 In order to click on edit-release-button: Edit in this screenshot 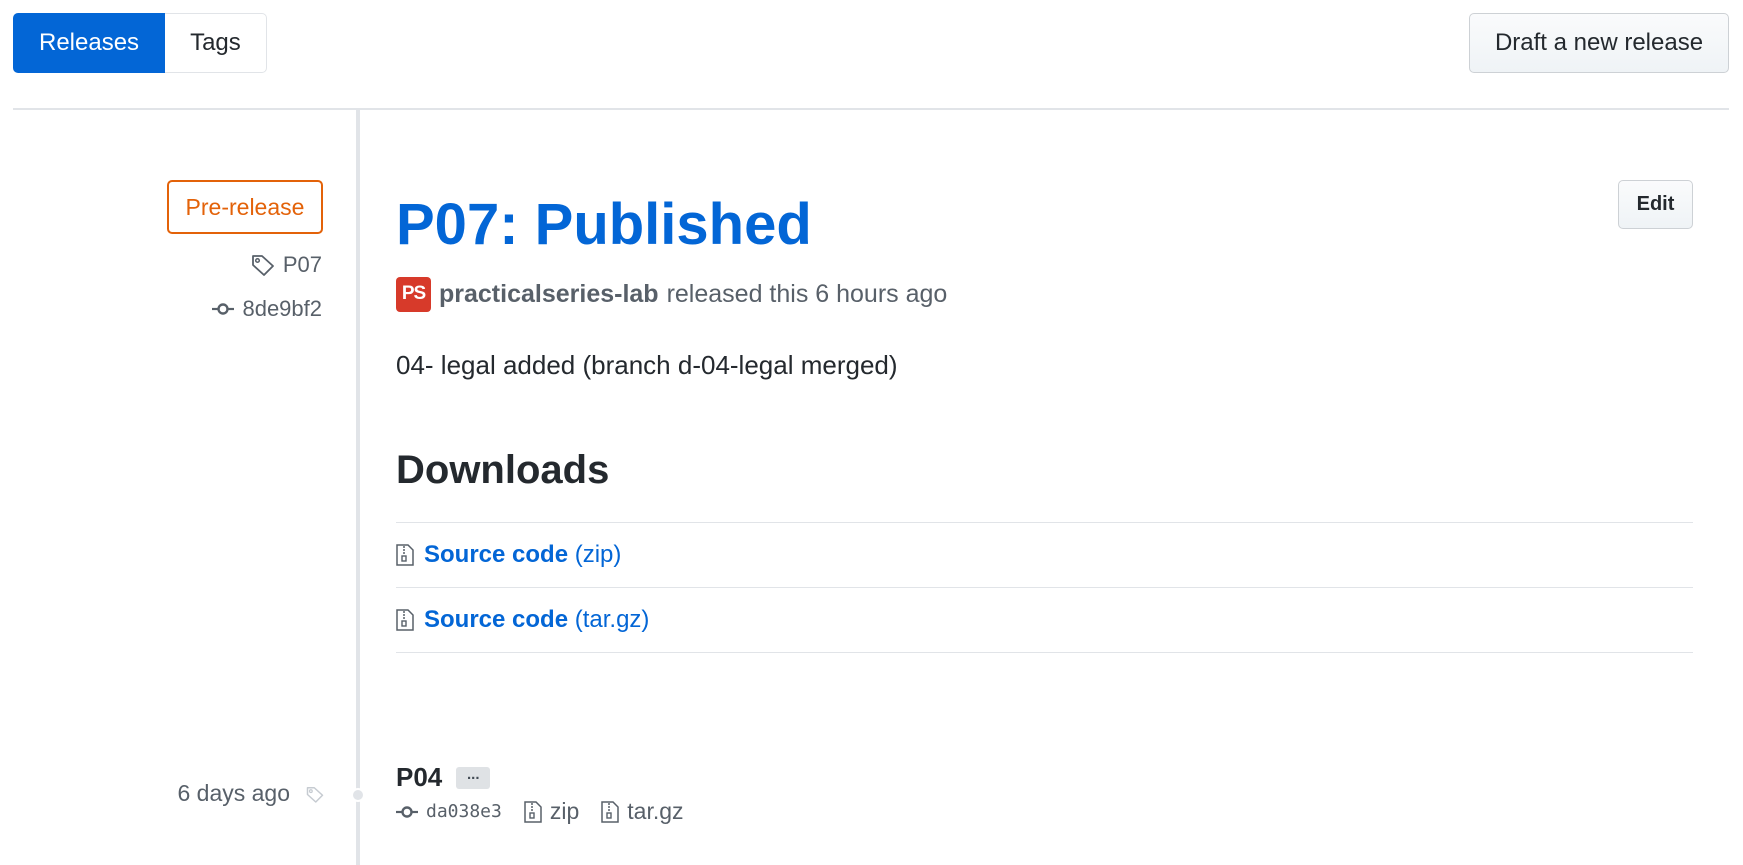, I will do `click(1655, 204)`.